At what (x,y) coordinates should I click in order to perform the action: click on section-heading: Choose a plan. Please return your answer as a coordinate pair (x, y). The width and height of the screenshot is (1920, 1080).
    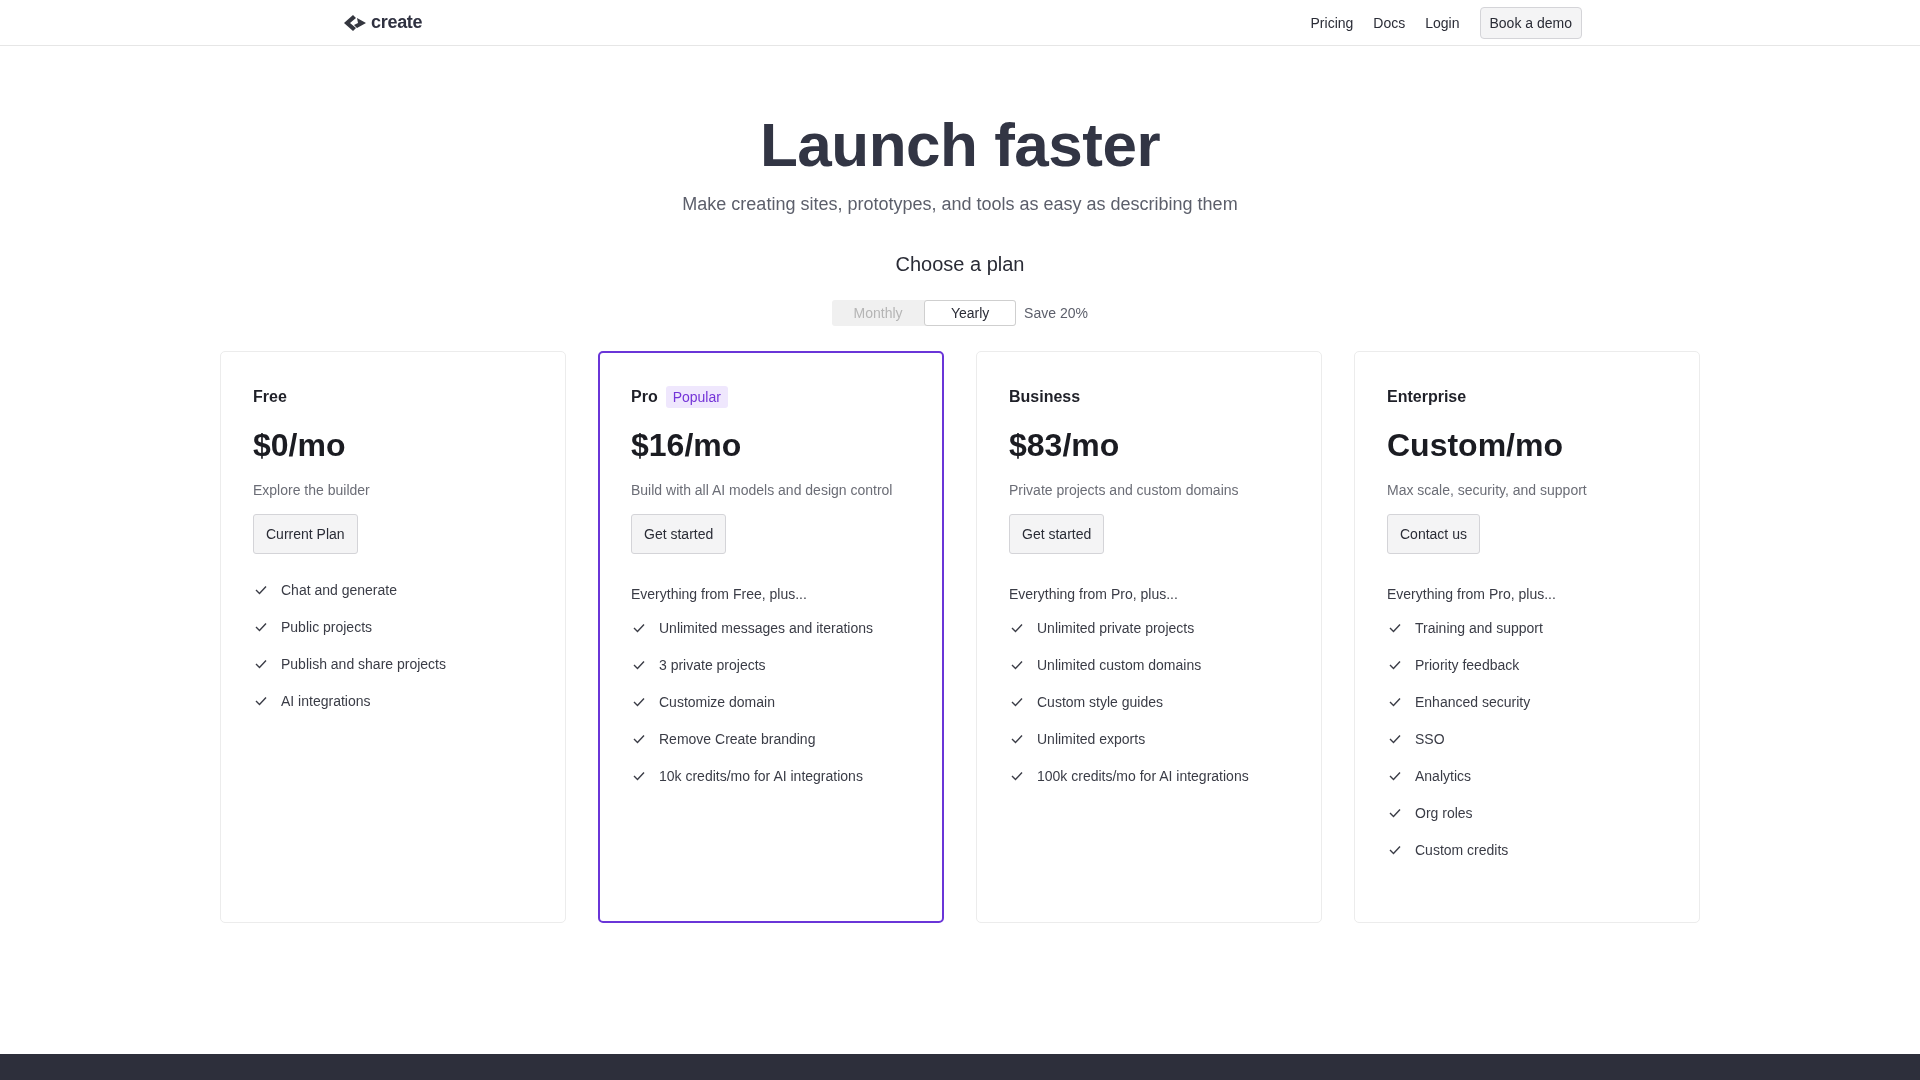
    Looking at the image, I should click on (960, 265).